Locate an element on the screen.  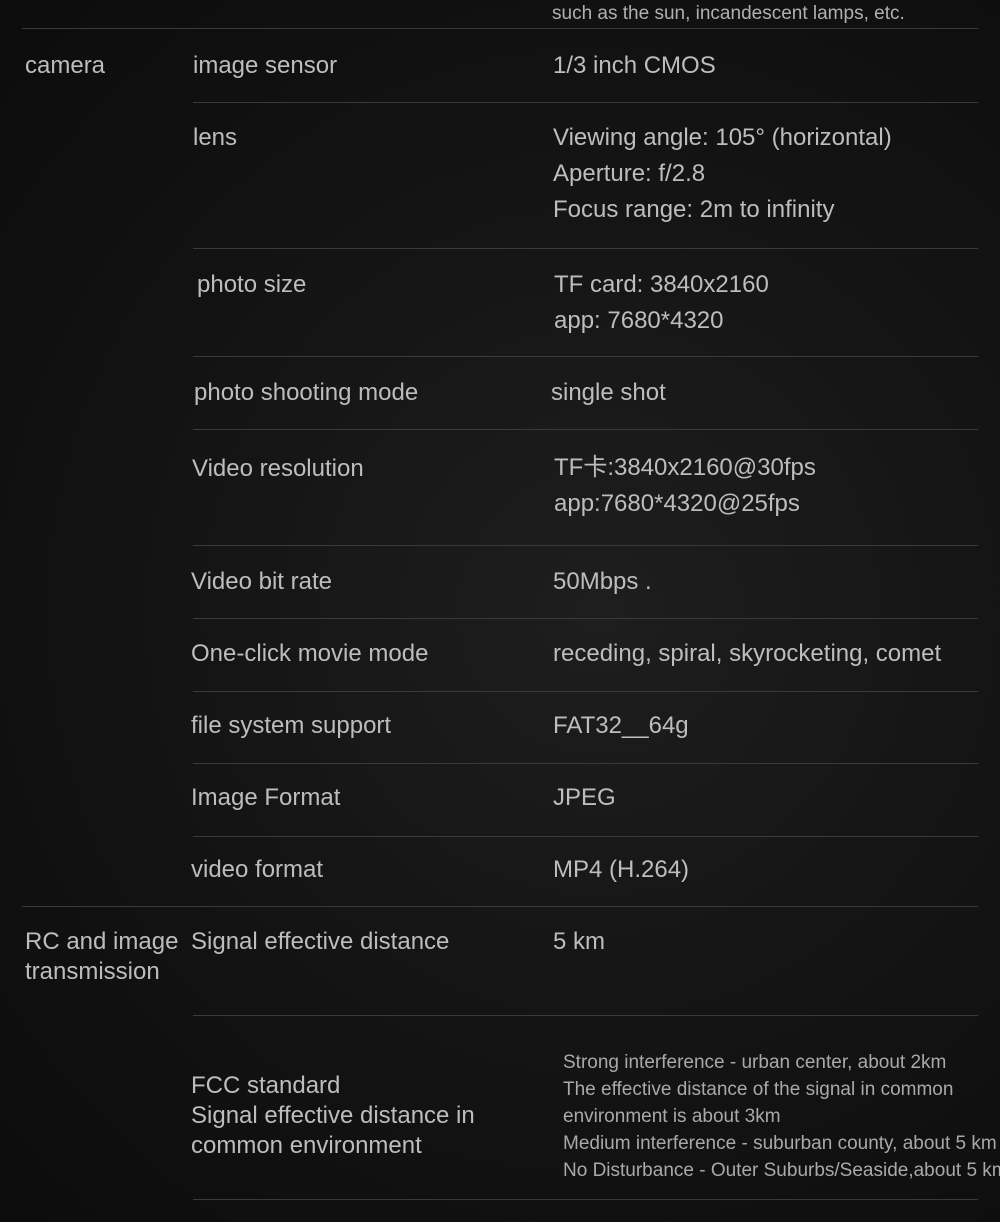
spec-label-video-resolution: Video resolution is located at coordinates (278, 468).